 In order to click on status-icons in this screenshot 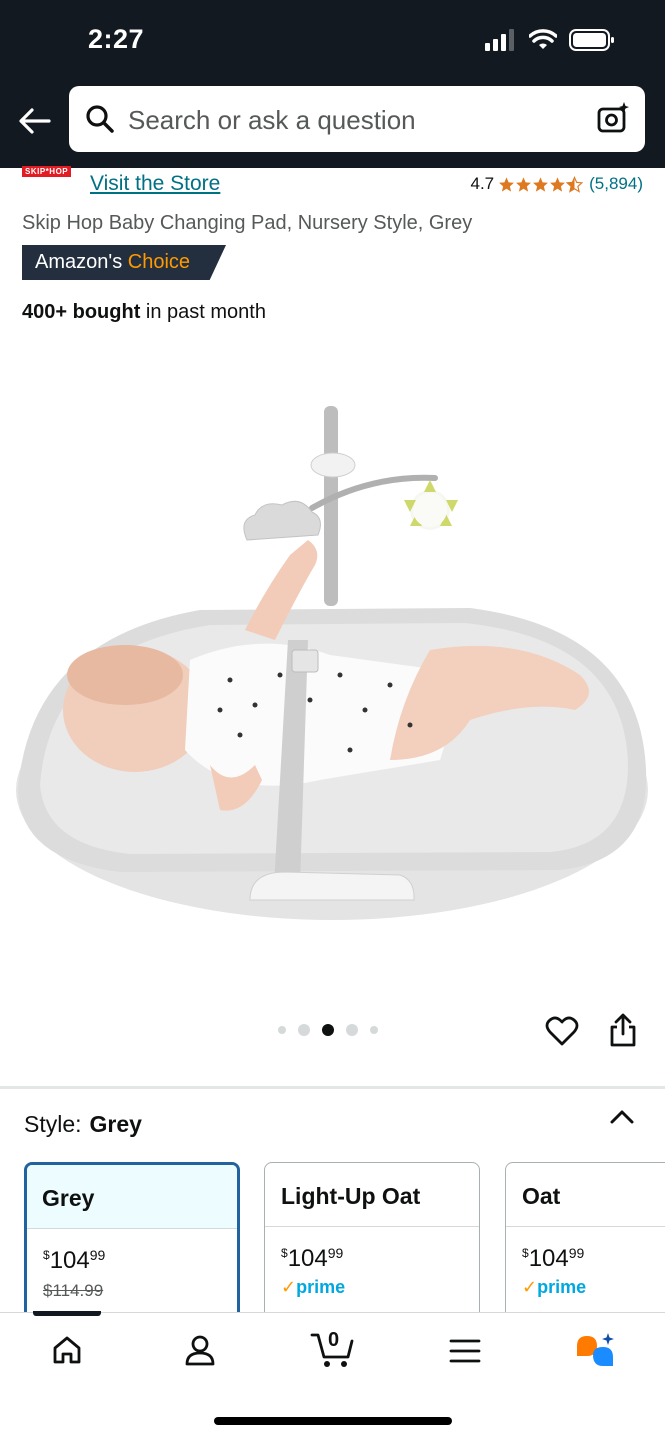, I will do `click(550, 40)`.